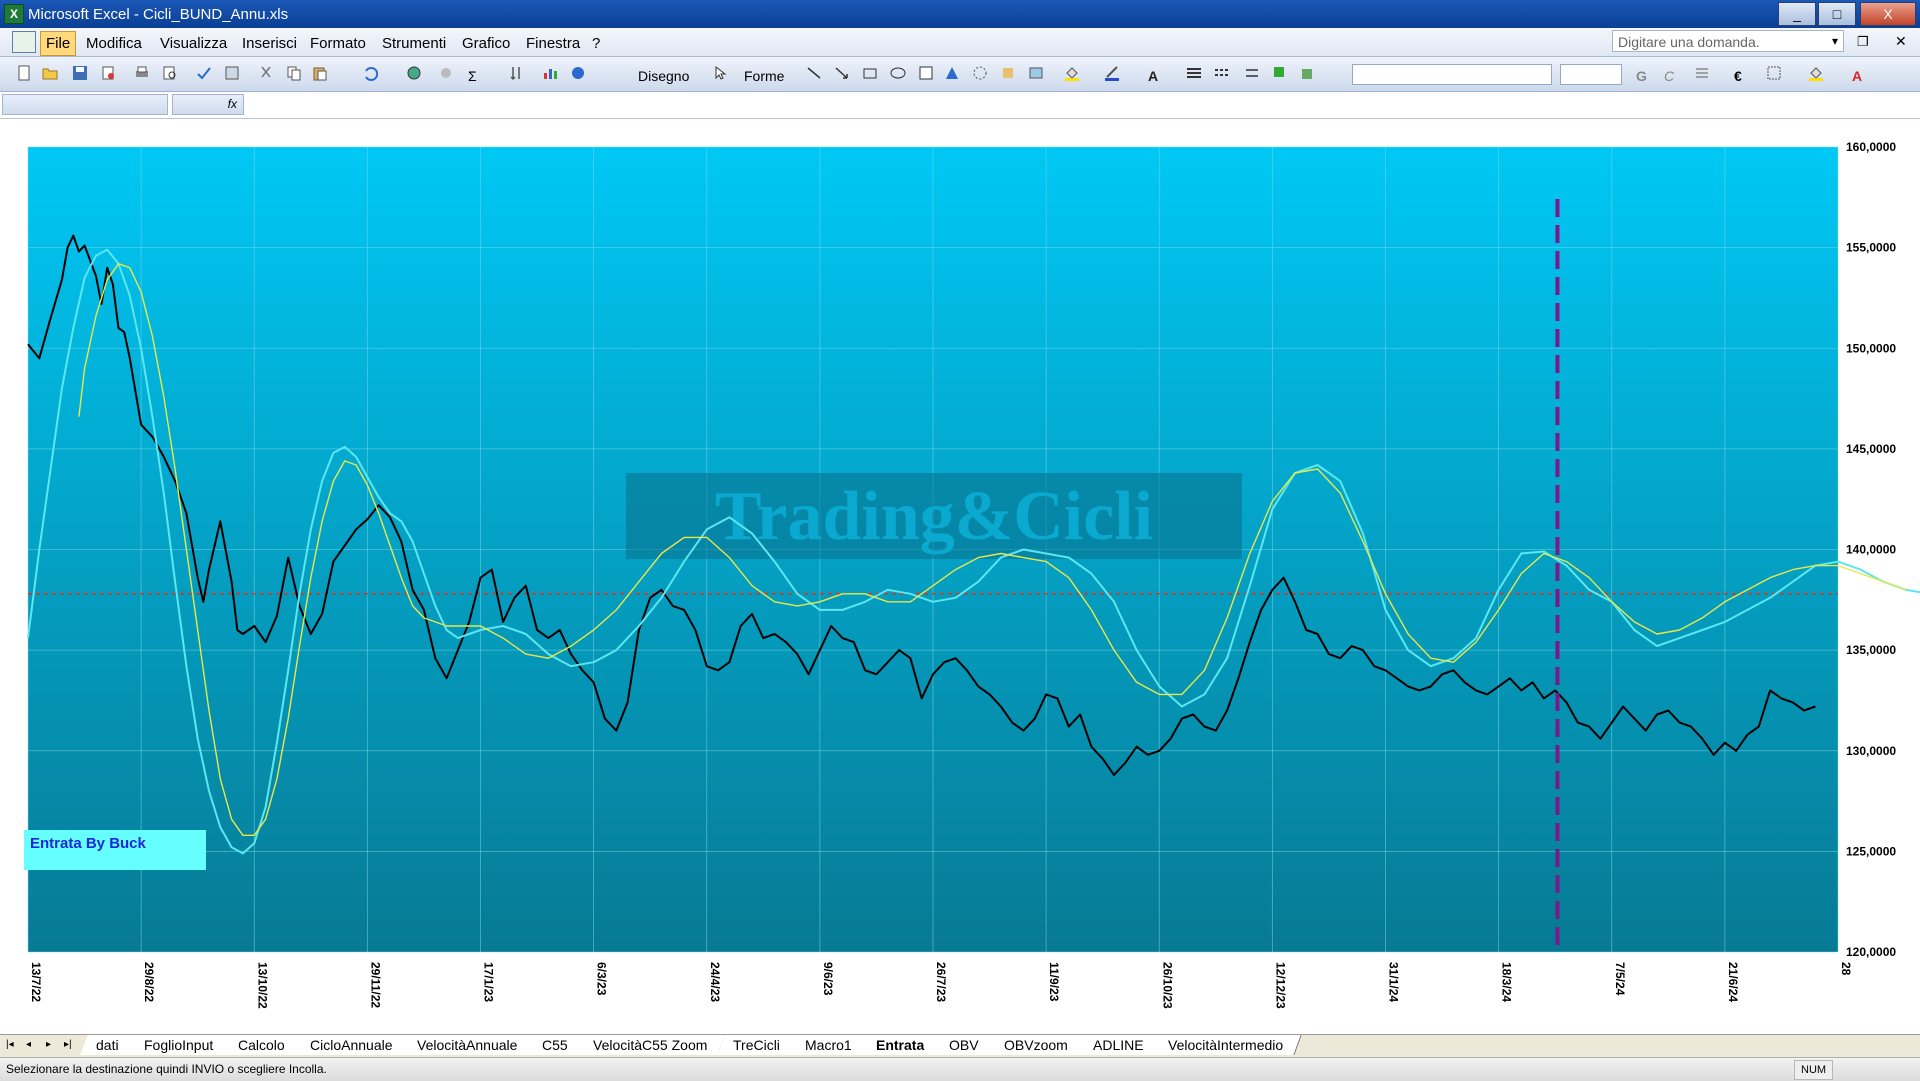 This screenshot has width=1920, height=1081. Describe the element at coordinates (578, 73) in the screenshot. I see `help-icon` at that location.